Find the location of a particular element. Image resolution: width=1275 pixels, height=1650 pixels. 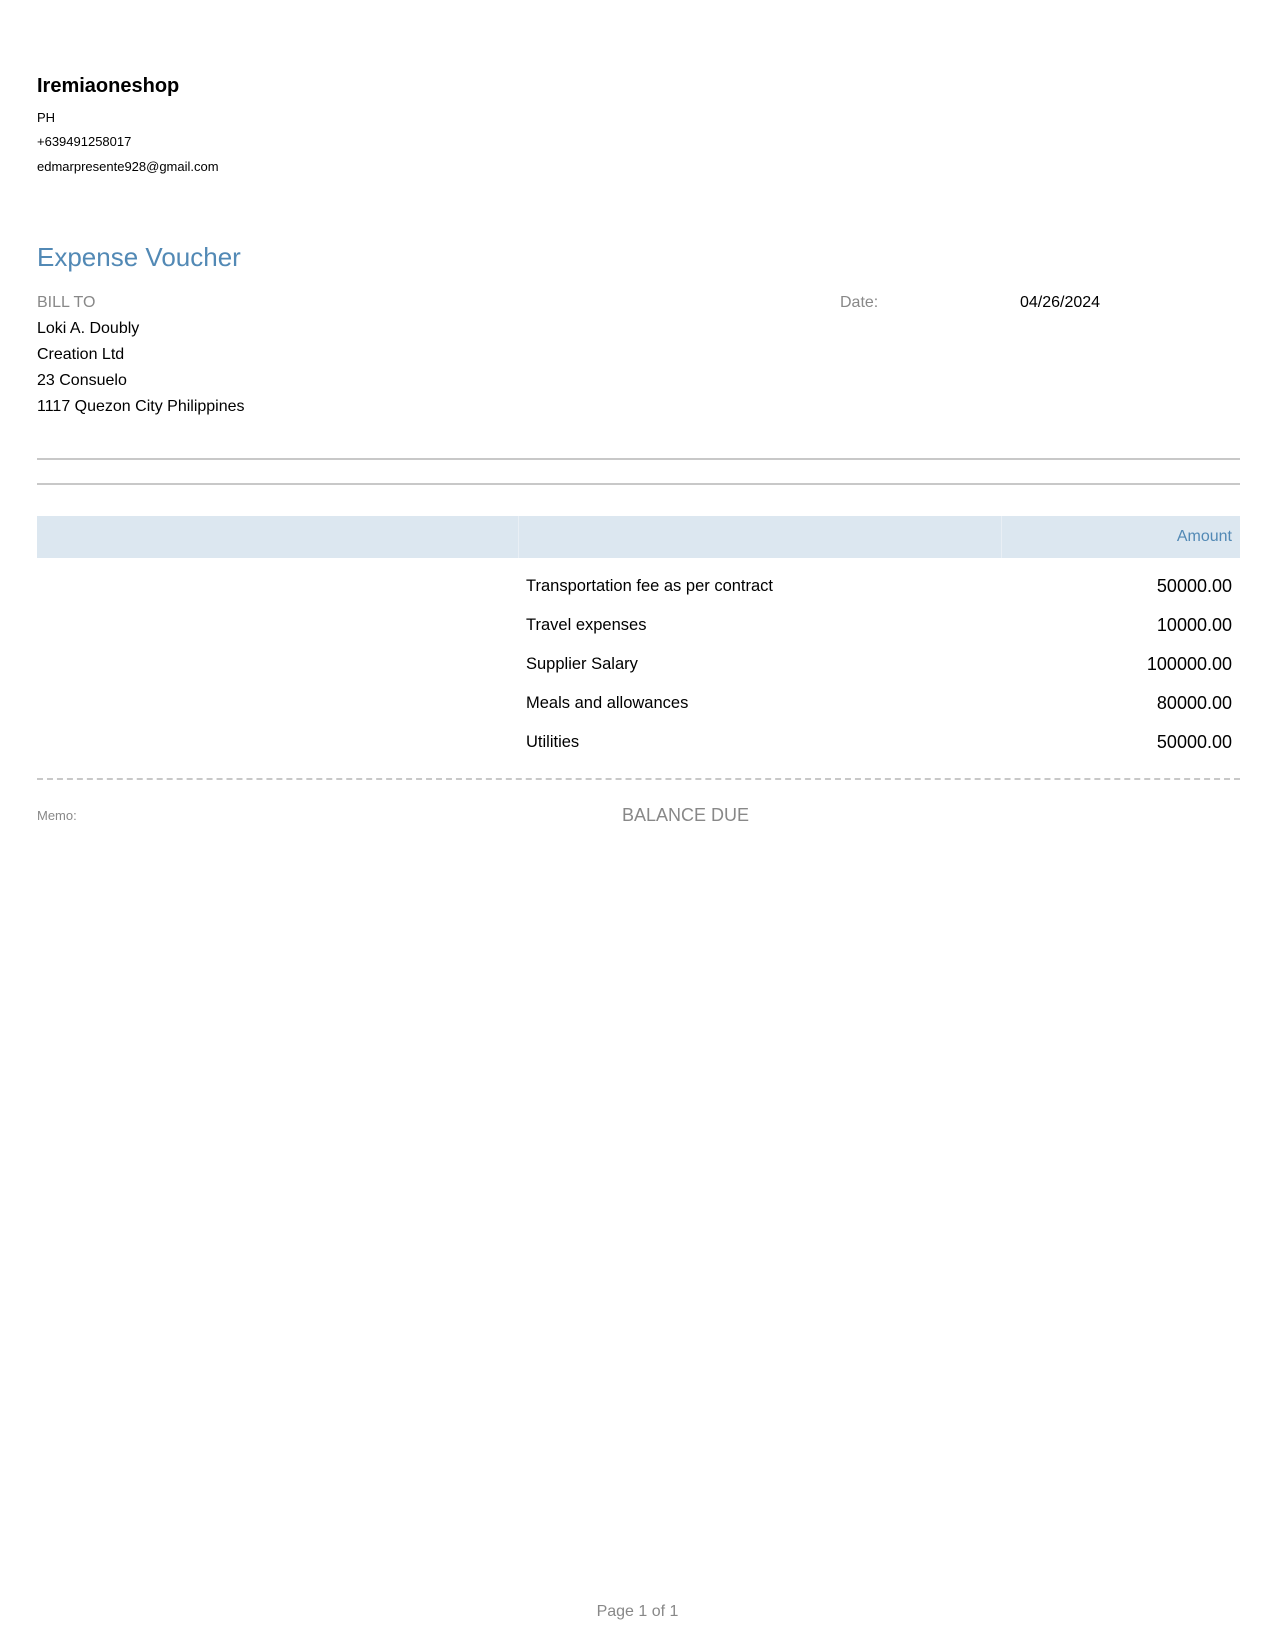

company-phone: +639491258017 is located at coordinates (84, 141).